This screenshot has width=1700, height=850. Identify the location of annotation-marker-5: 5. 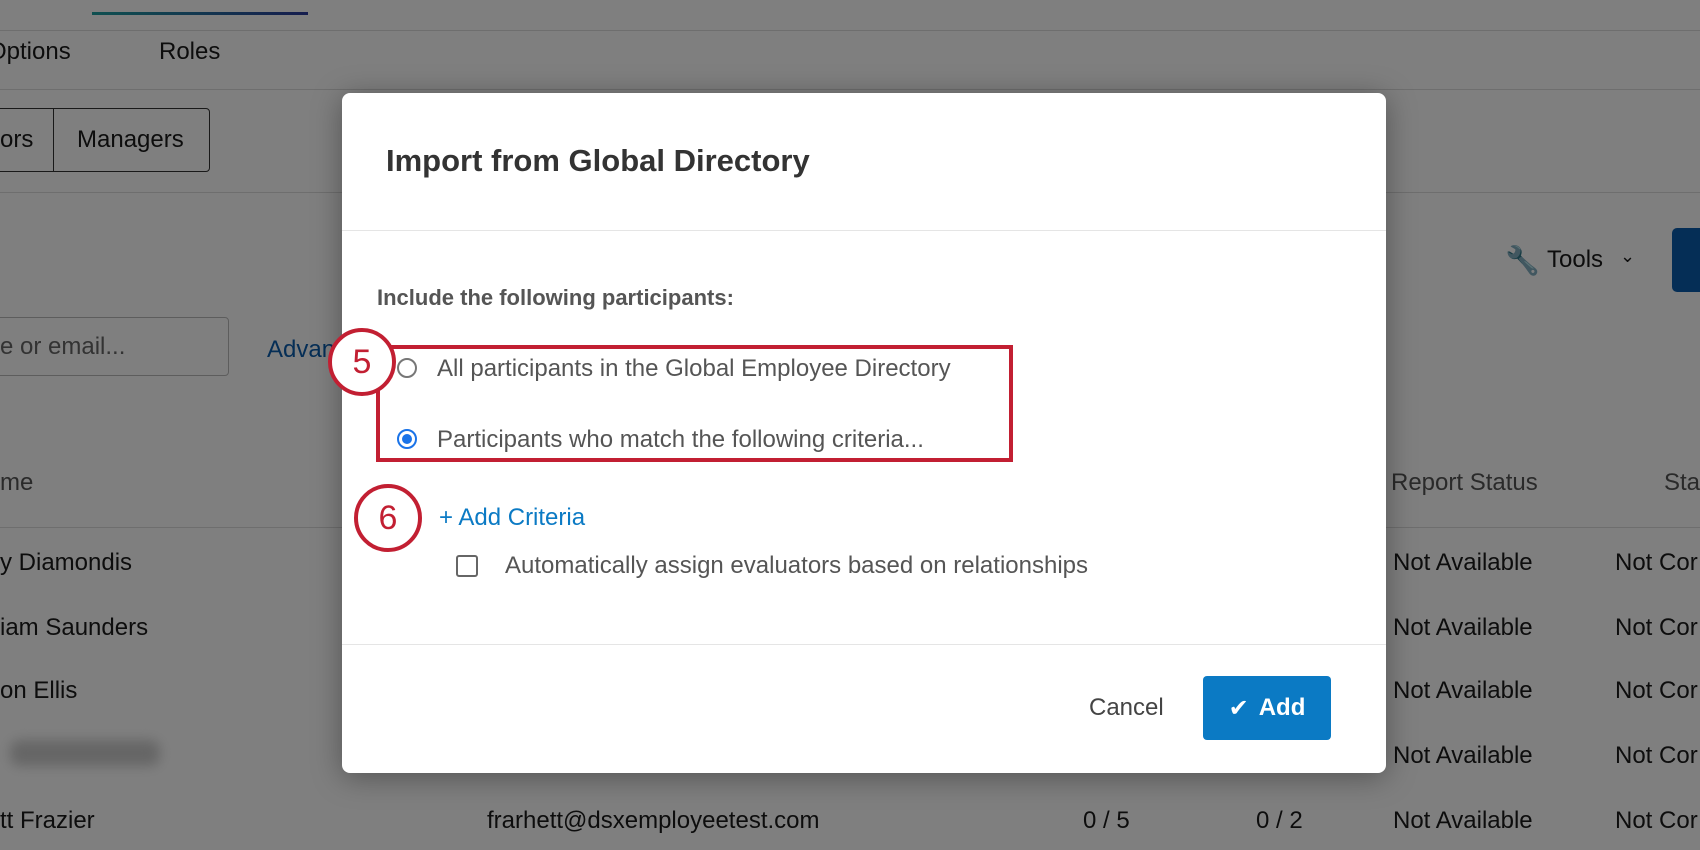
(362, 362).